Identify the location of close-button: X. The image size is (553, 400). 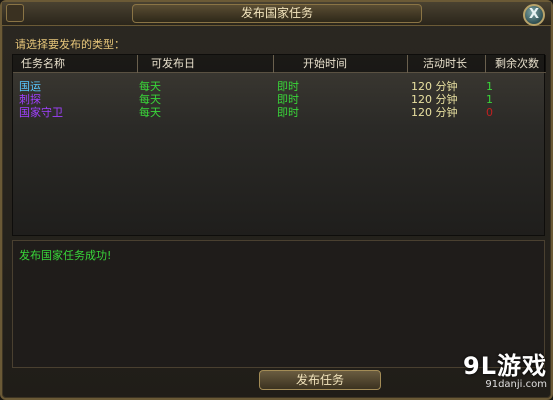
(534, 15).